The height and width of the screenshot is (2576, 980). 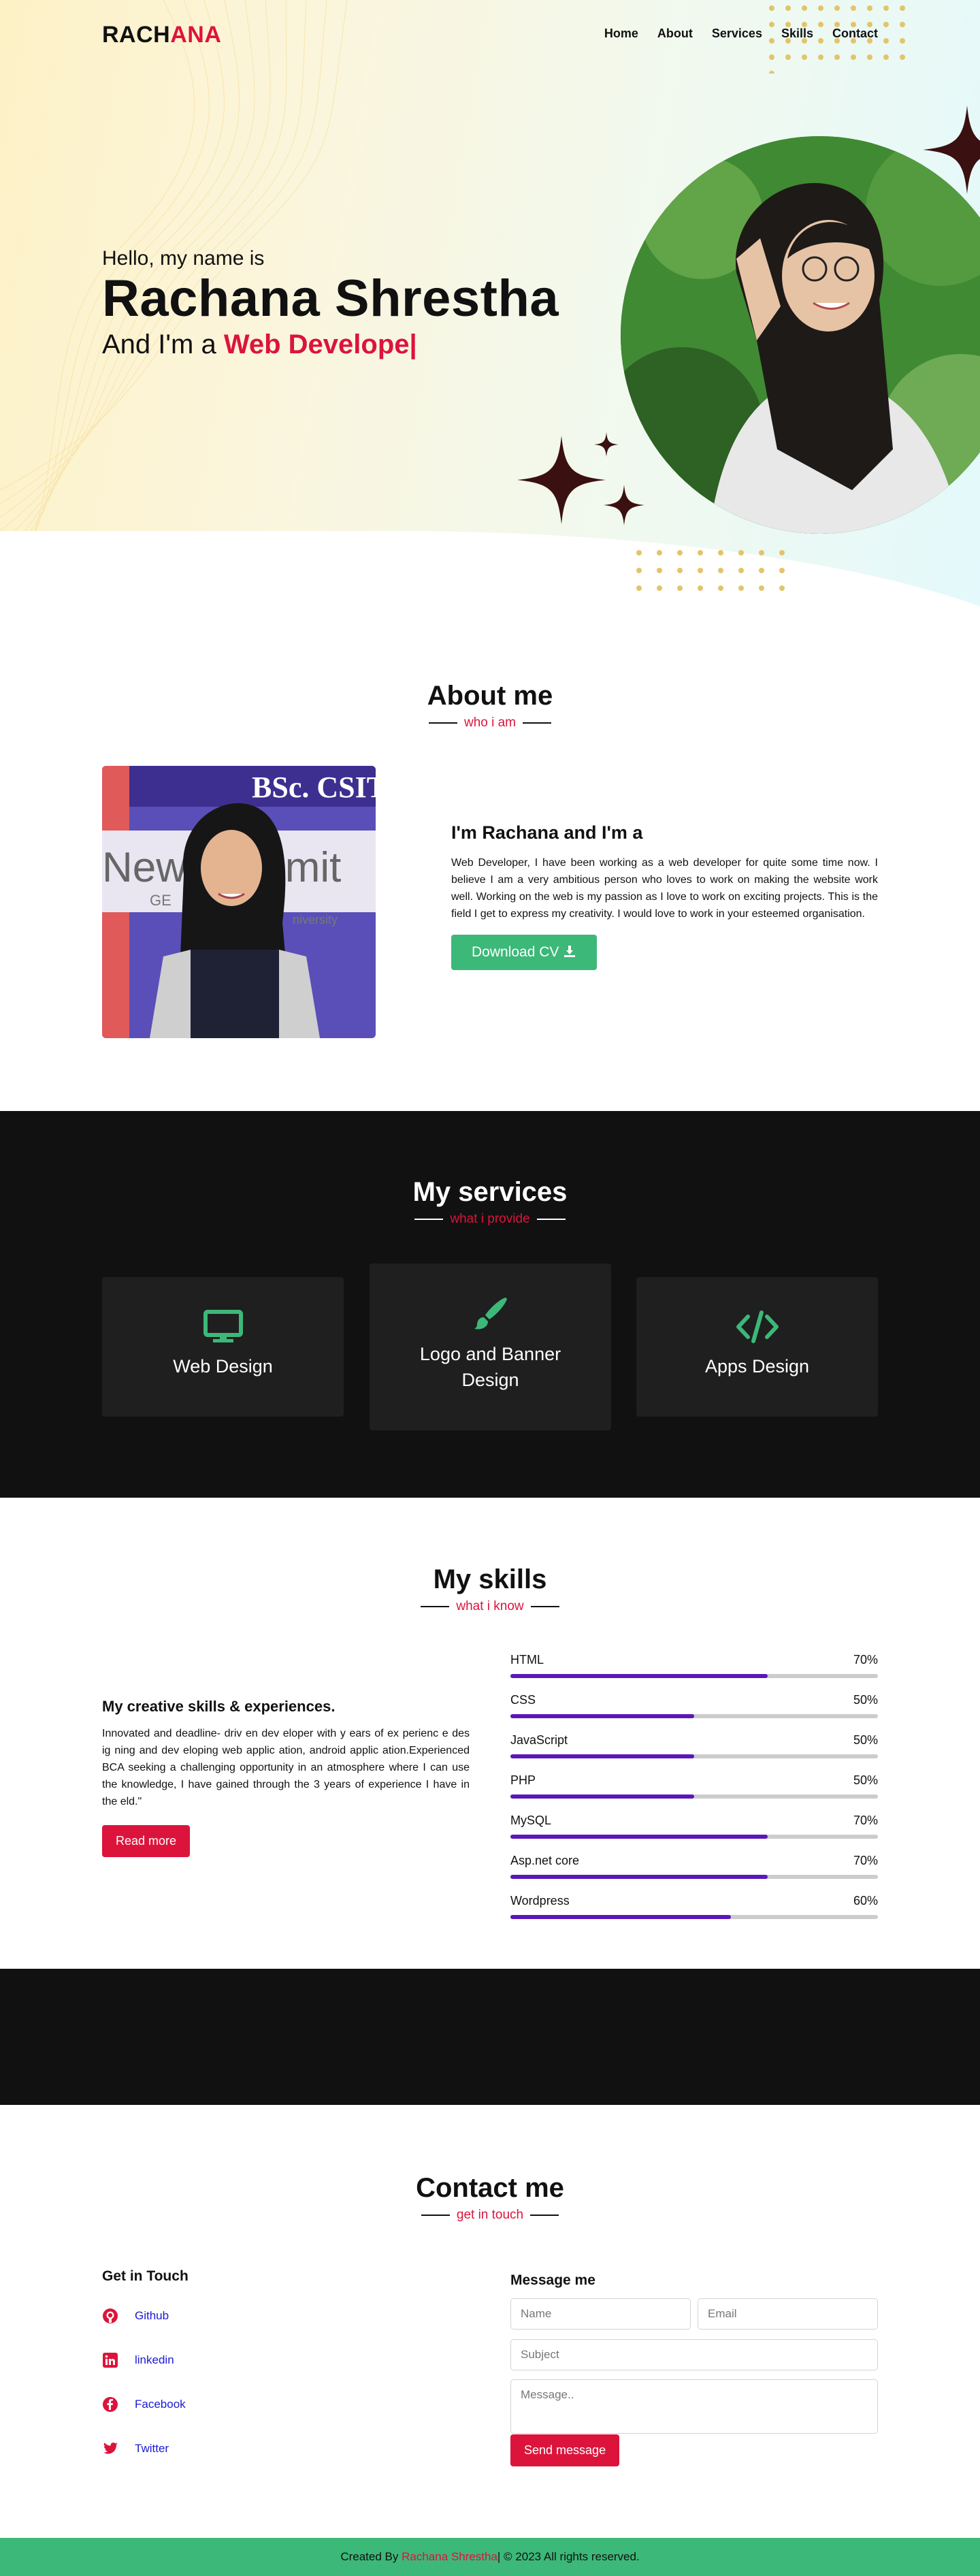 I want to click on social-link-label: Twitter, so click(x=152, y=2449).